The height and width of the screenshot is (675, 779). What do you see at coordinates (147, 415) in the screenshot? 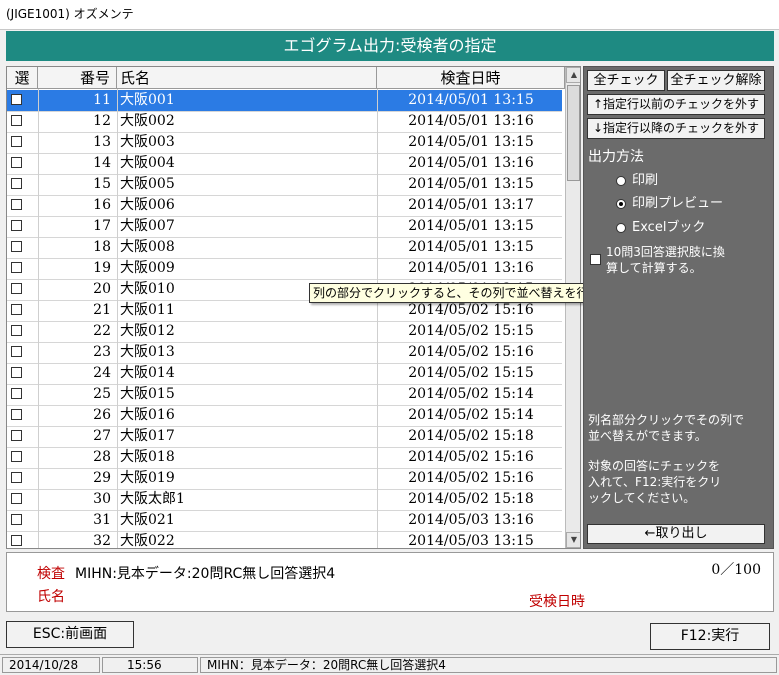
I see `row-name: 大阪016` at bounding box center [147, 415].